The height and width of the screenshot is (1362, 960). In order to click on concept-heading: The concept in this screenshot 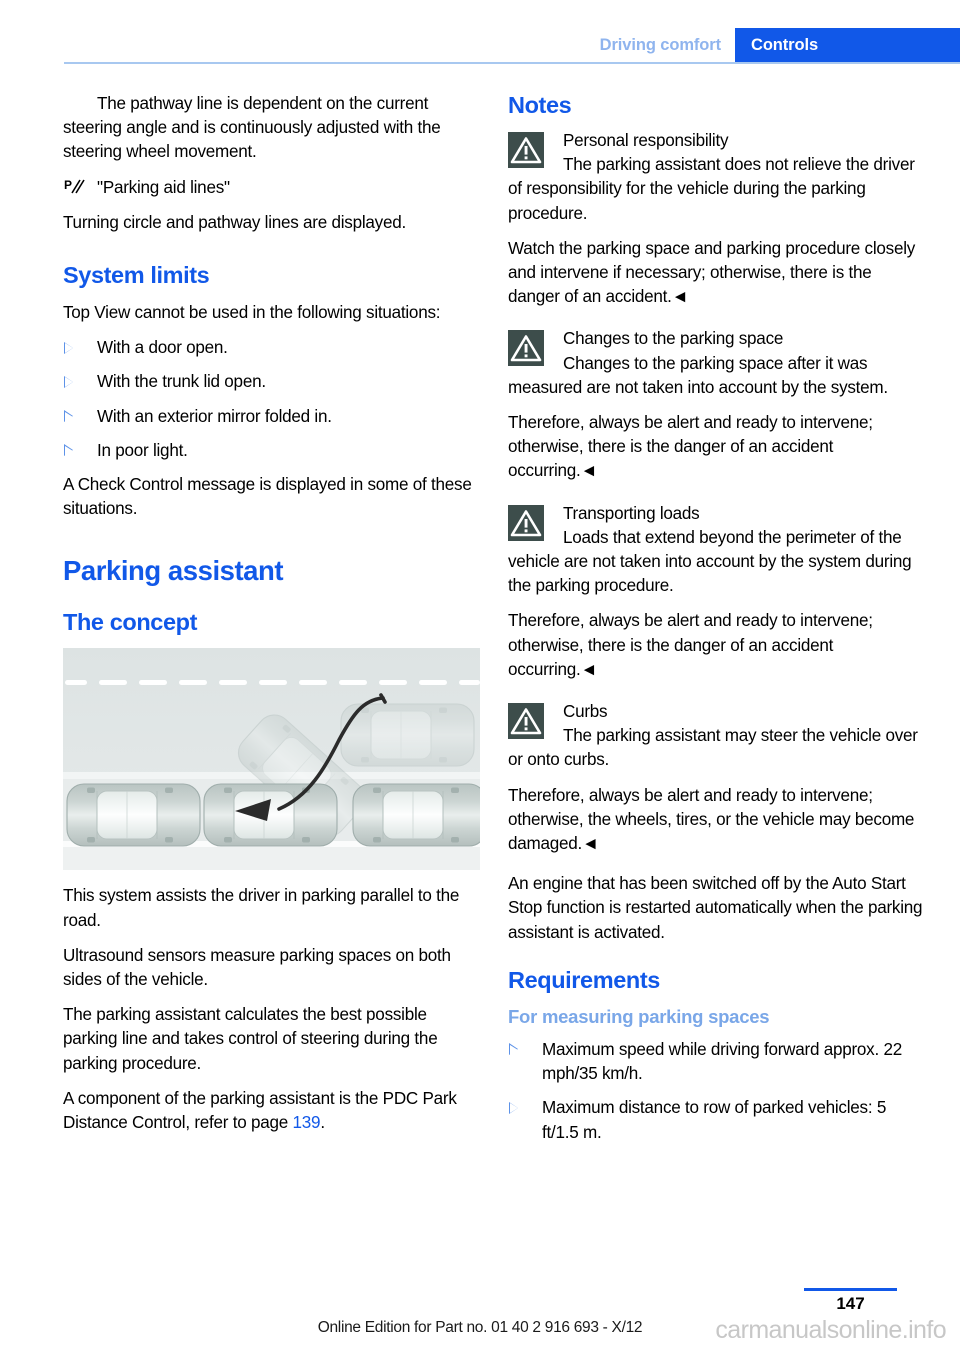, I will do `click(130, 622)`.